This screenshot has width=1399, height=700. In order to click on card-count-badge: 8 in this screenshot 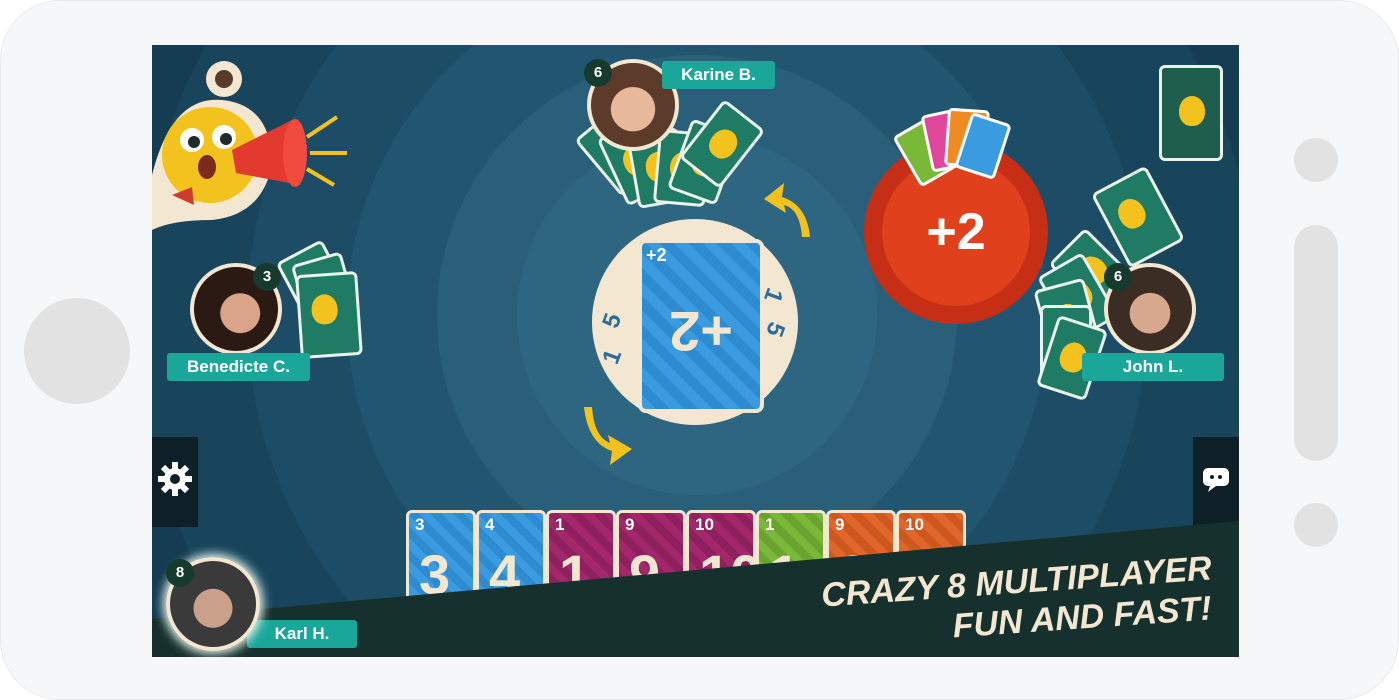, I will do `click(180, 573)`.